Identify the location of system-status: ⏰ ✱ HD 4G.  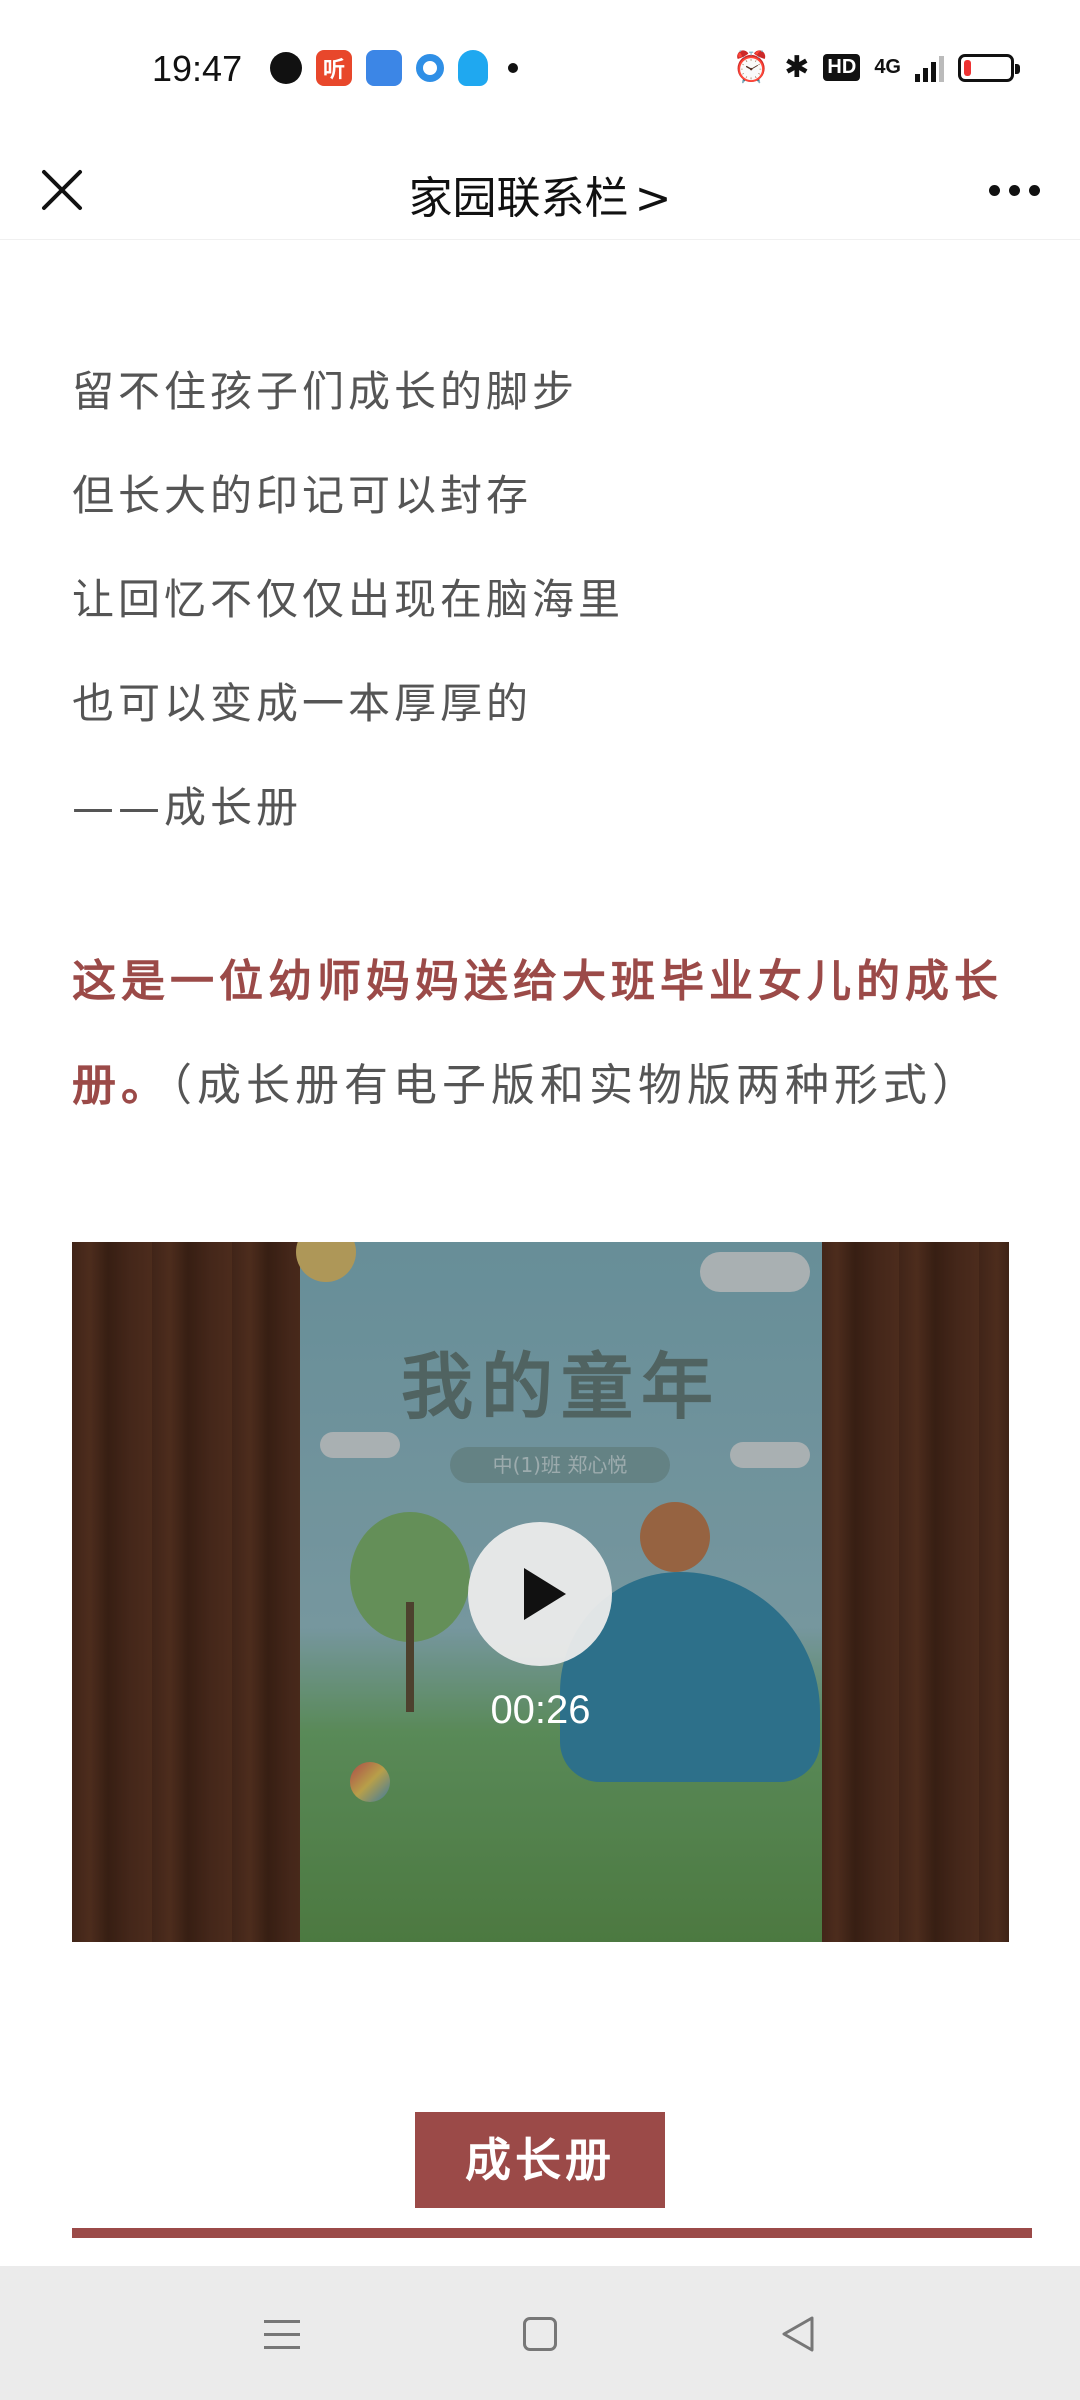
(876, 67).